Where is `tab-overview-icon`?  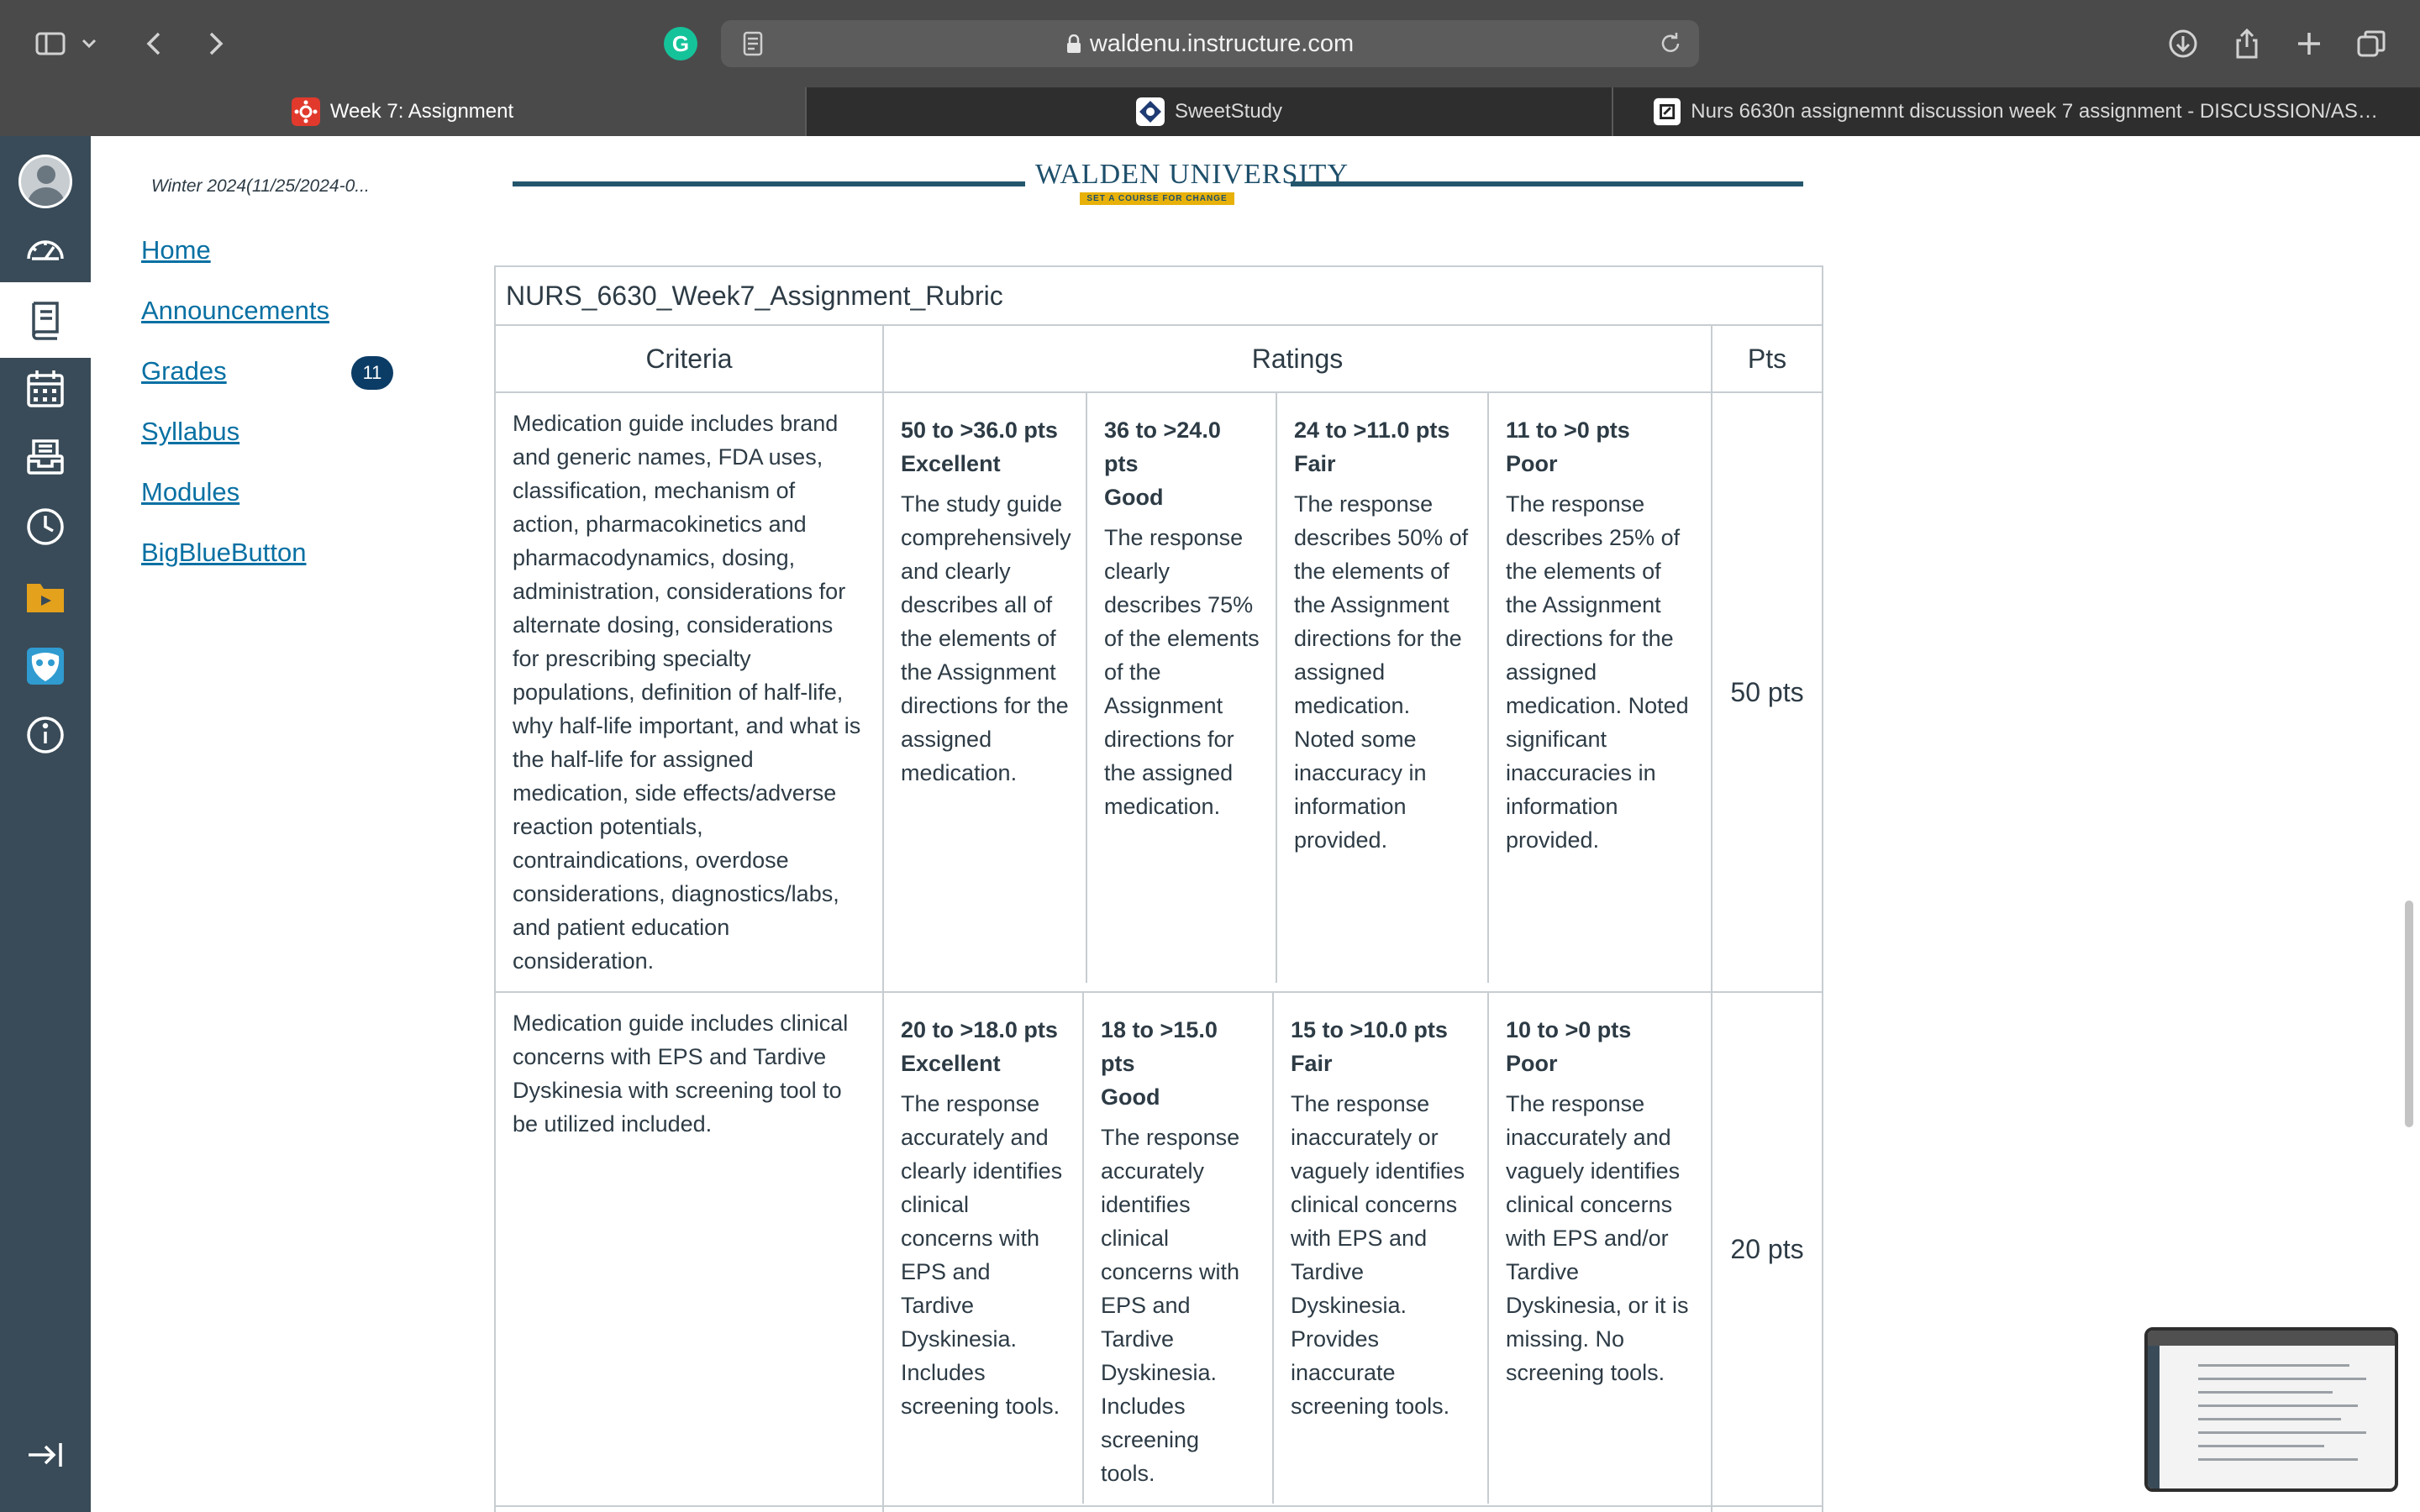
tab-overview-icon is located at coordinates (2371, 43).